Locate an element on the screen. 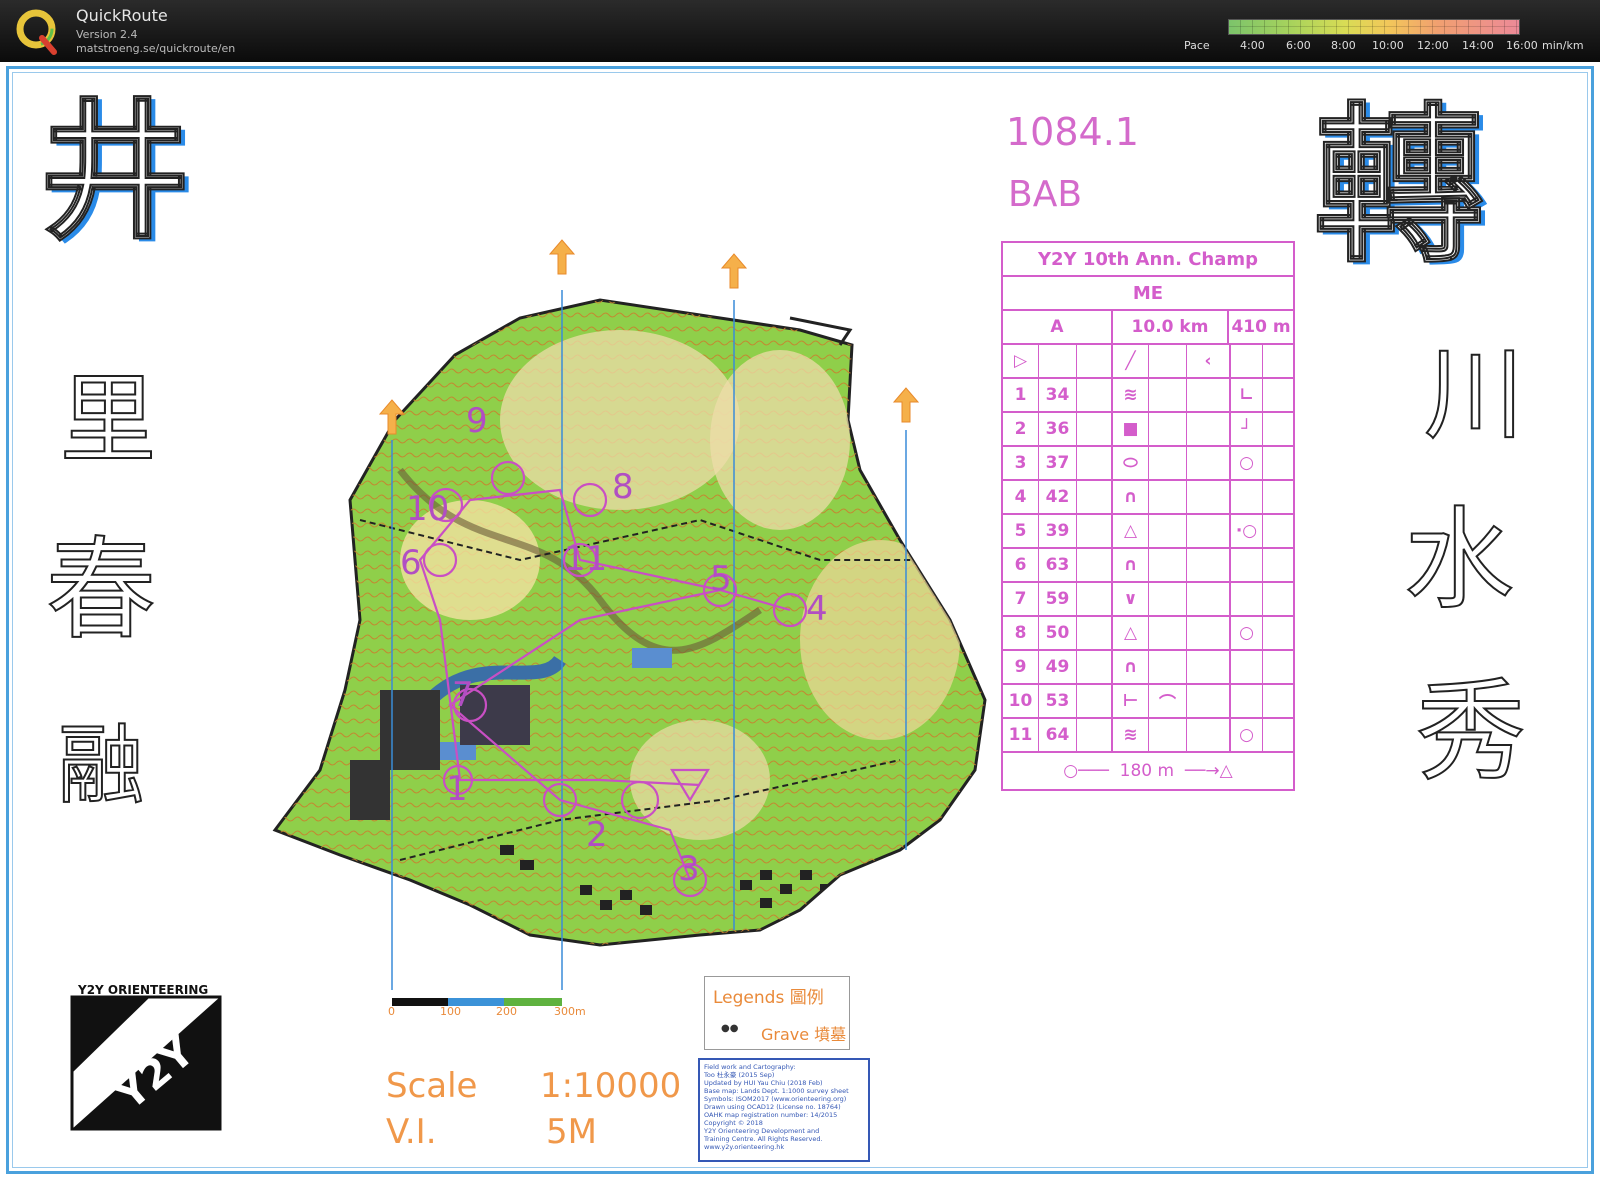 The width and height of the screenshot is (1600, 1180). y2y-club-logo-icon: Y2Y is located at coordinates (146, 1063).